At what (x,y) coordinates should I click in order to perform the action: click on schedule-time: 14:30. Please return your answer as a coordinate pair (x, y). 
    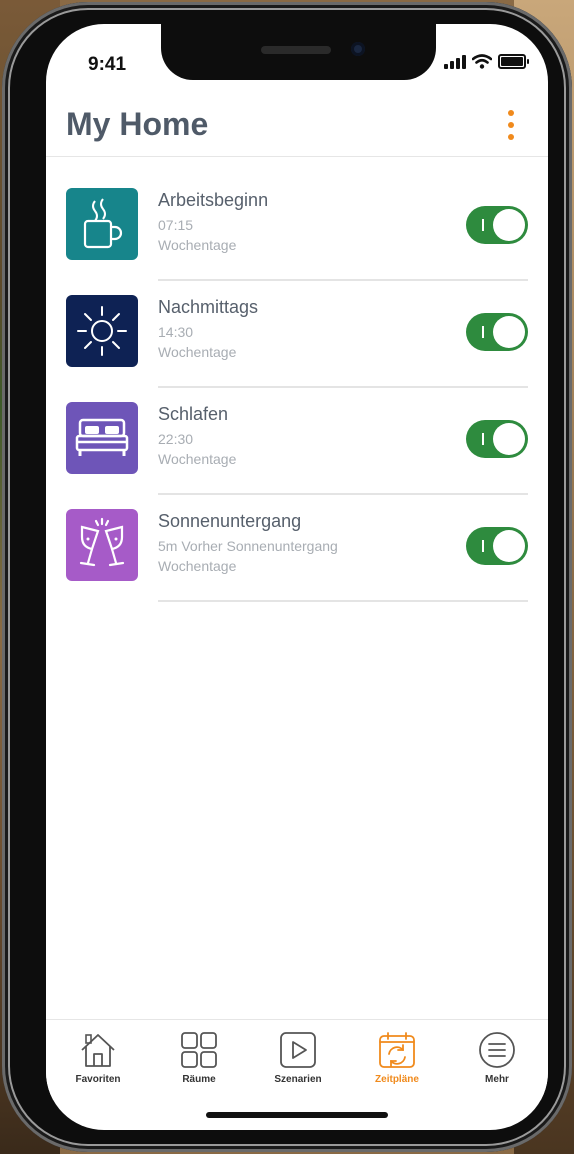
    Looking at the image, I should click on (176, 332).